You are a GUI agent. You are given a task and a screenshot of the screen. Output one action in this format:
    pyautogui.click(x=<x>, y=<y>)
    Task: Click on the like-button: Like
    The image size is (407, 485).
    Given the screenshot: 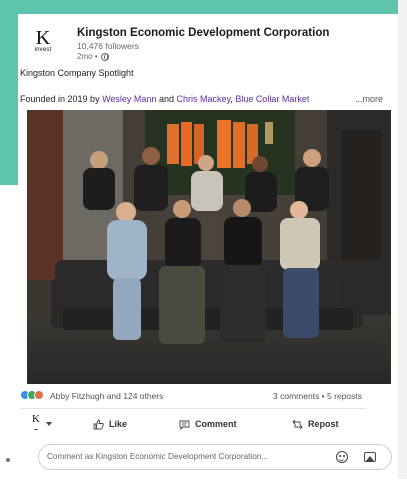 What is the action you would take?
    pyautogui.click(x=110, y=424)
    